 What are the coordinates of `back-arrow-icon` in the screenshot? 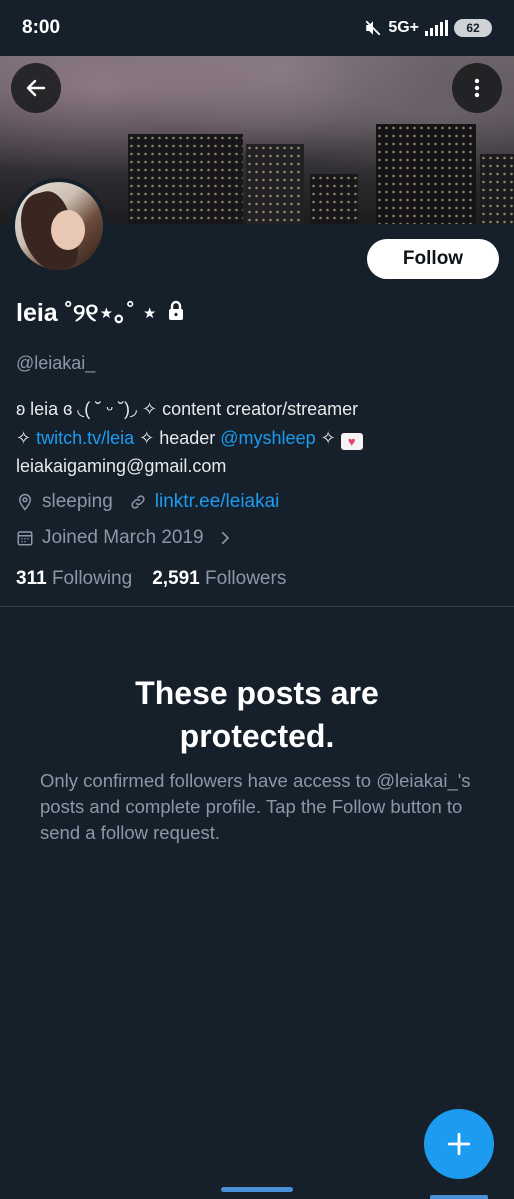 It's located at (36, 88).